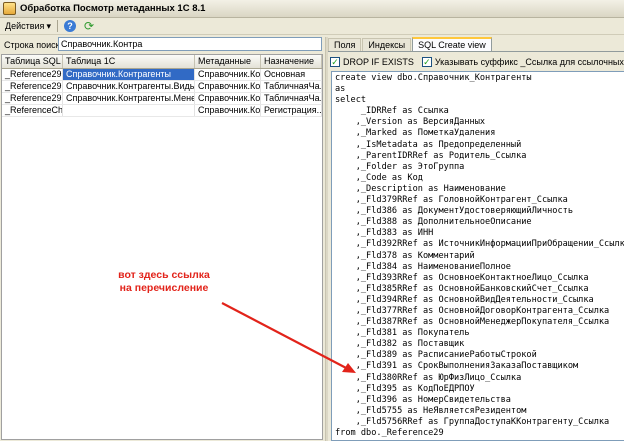 The height and width of the screenshot is (441, 624). What do you see at coordinates (410, 122) in the screenshot?
I see `sql-code-line: ,_Version as ВерсияДанных` at bounding box center [410, 122].